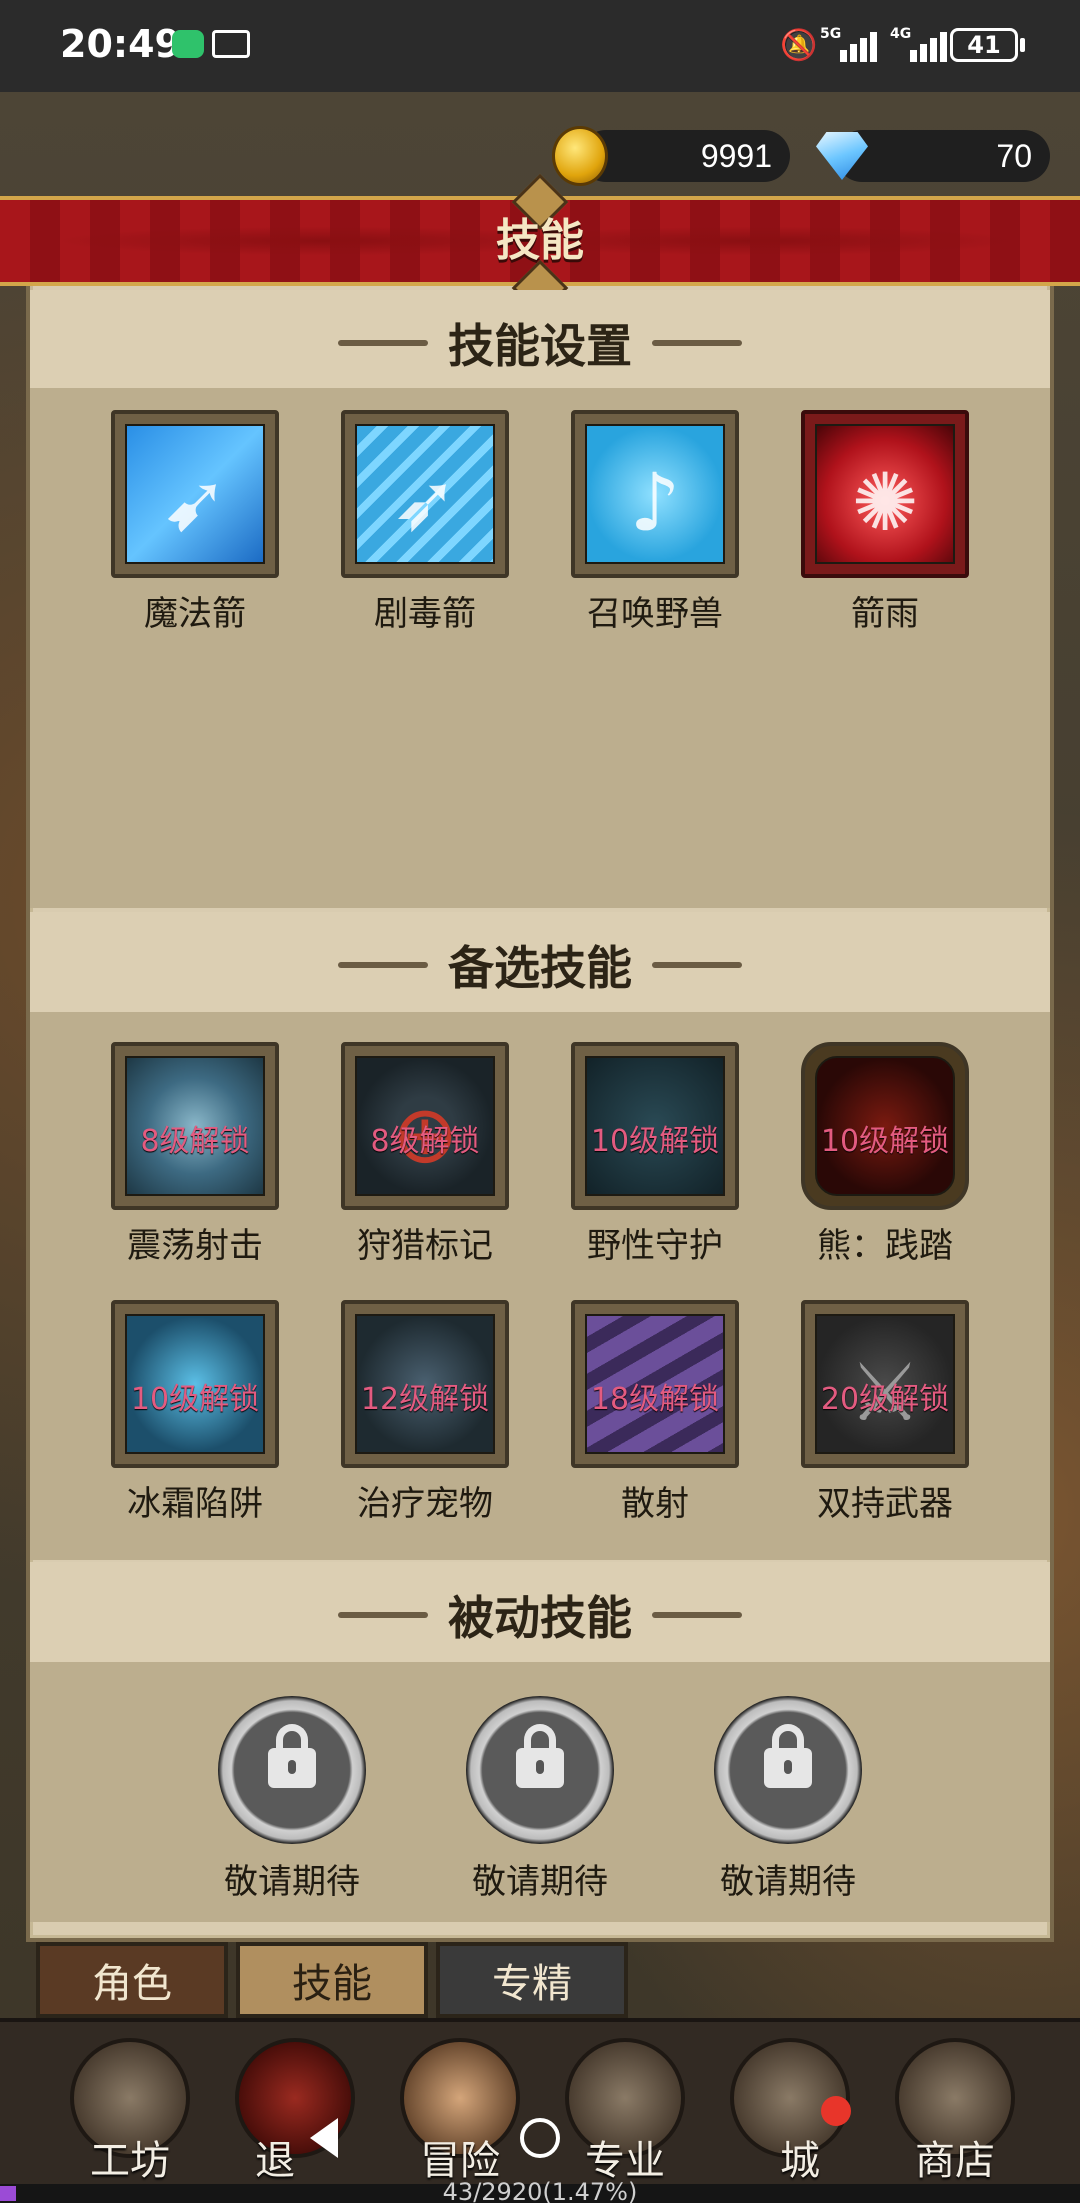 The image size is (1080, 2203). I want to click on beast-fangs-icon: ✺, so click(885, 494).